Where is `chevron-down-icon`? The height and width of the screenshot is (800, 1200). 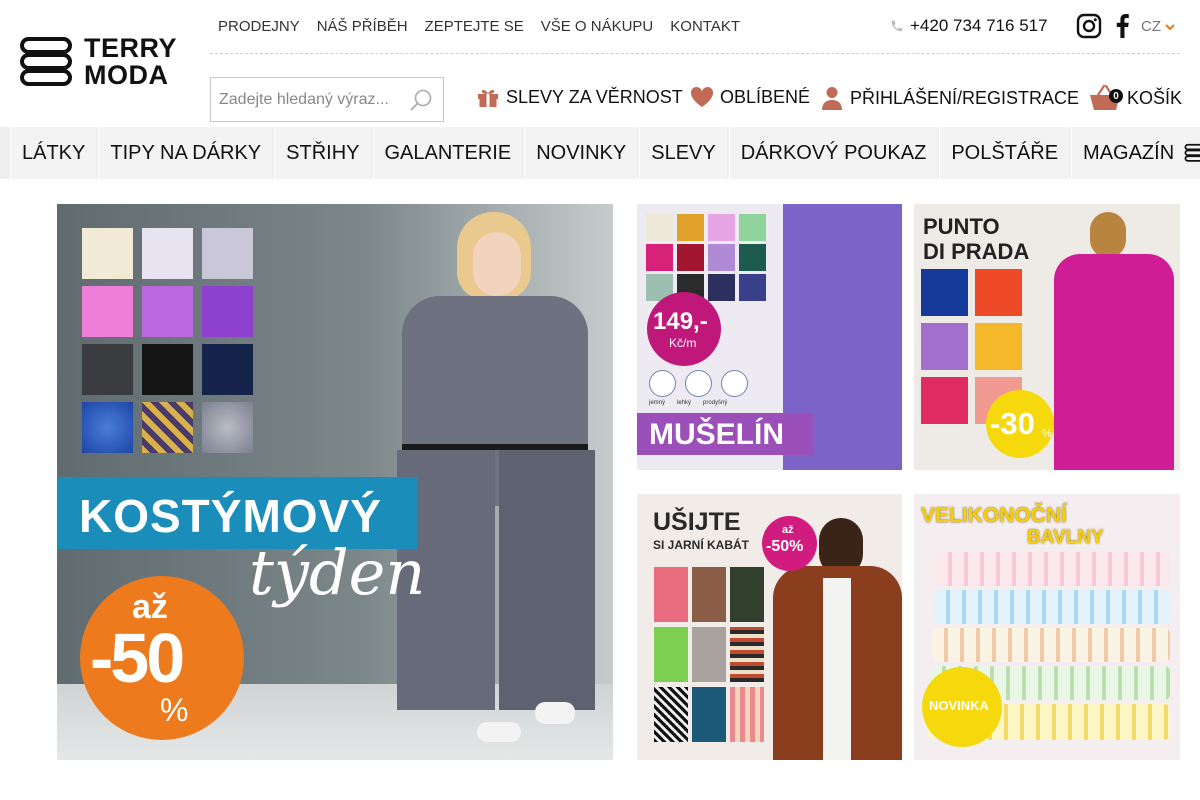
chevron-down-icon is located at coordinates (1170, 26).